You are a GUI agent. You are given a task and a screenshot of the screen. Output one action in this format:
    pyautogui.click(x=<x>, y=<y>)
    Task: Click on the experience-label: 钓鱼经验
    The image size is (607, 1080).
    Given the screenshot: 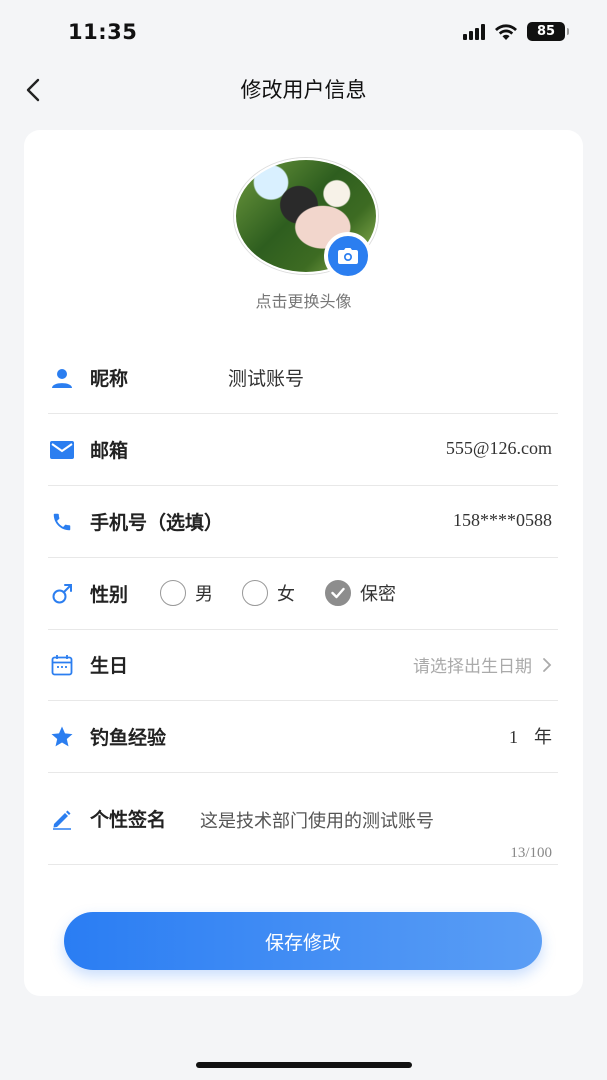 What is the action you would take?
    pyautogui.click(x=128, y=738)
    